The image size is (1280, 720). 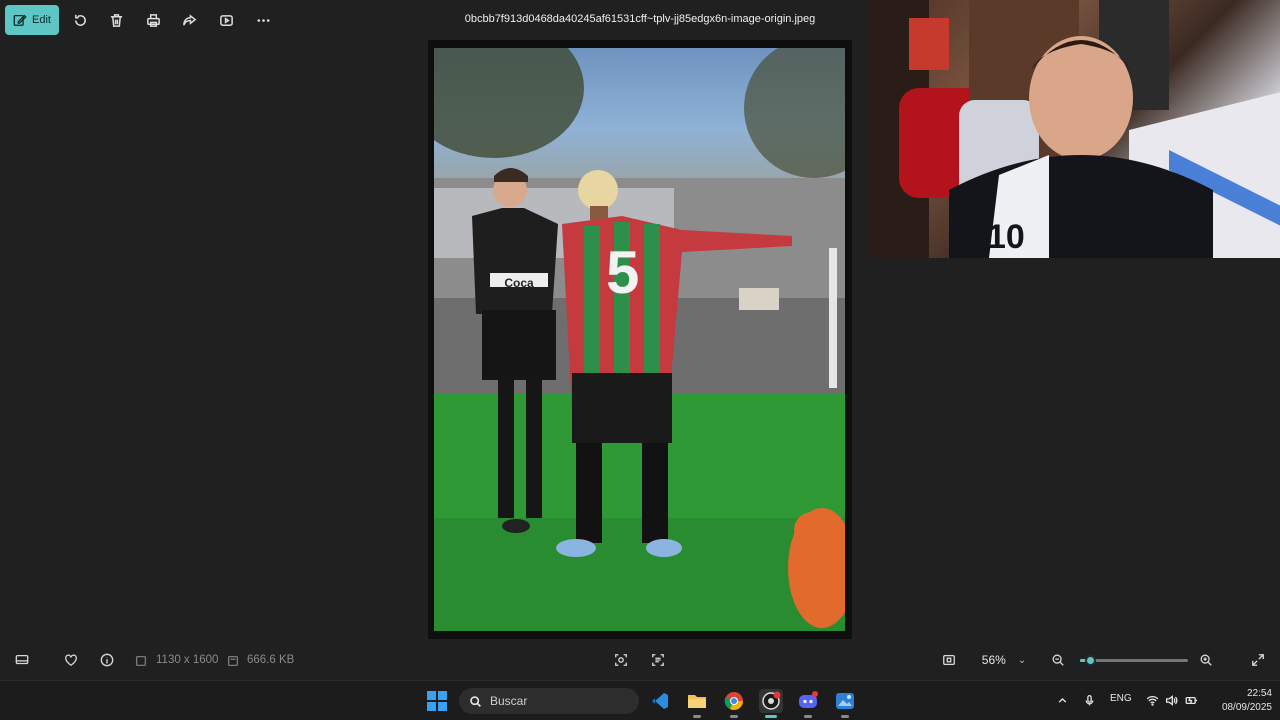 I want to click on actual-size-icon, so click(x=949, y=660).